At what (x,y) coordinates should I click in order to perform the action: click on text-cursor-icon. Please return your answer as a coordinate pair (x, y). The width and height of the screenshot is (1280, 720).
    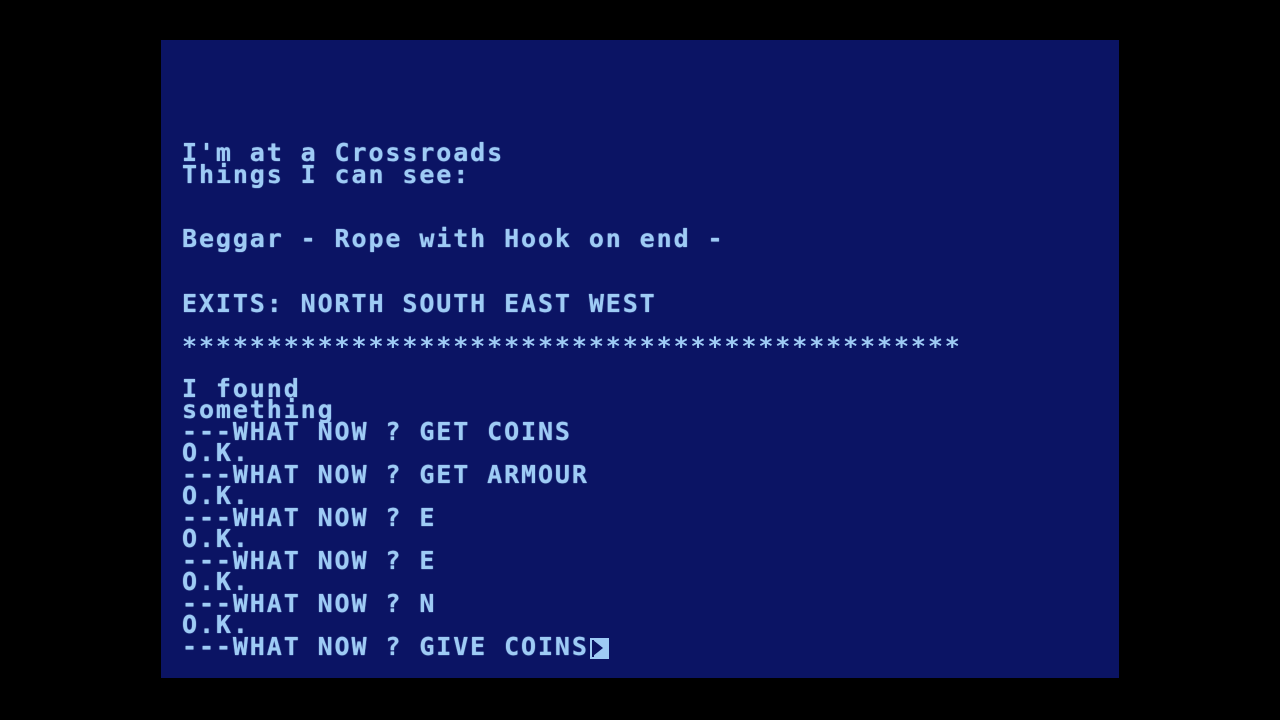
    Looking at the image, I should click on (599, 648).